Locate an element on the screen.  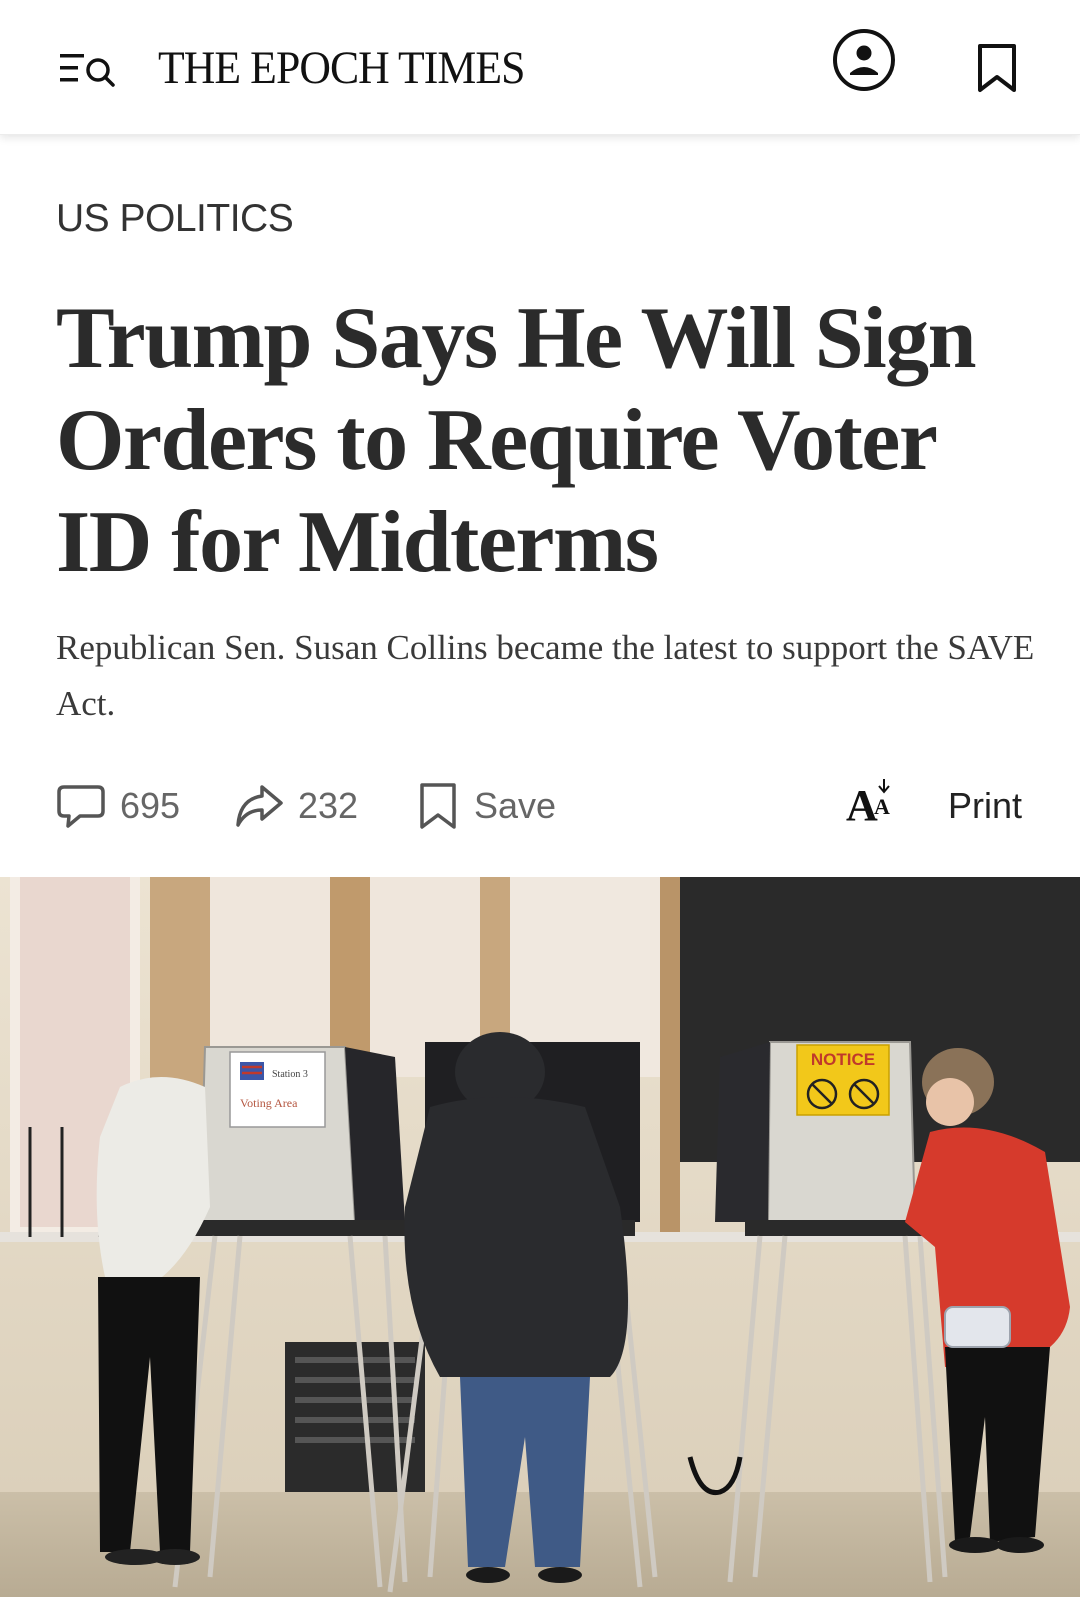
bookmark-outline-icon is located at coordinates (438, 806).